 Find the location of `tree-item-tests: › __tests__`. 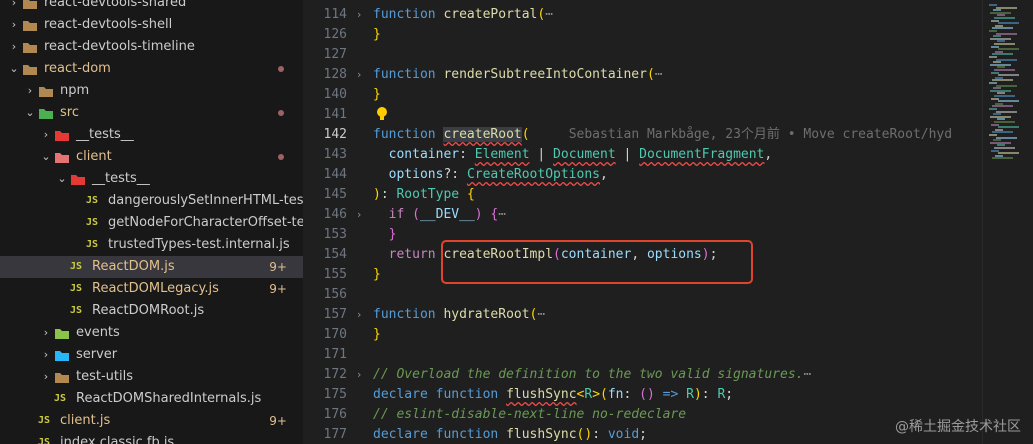

tree-item-tests: › __tests__ is located at coordinates (151, 135).